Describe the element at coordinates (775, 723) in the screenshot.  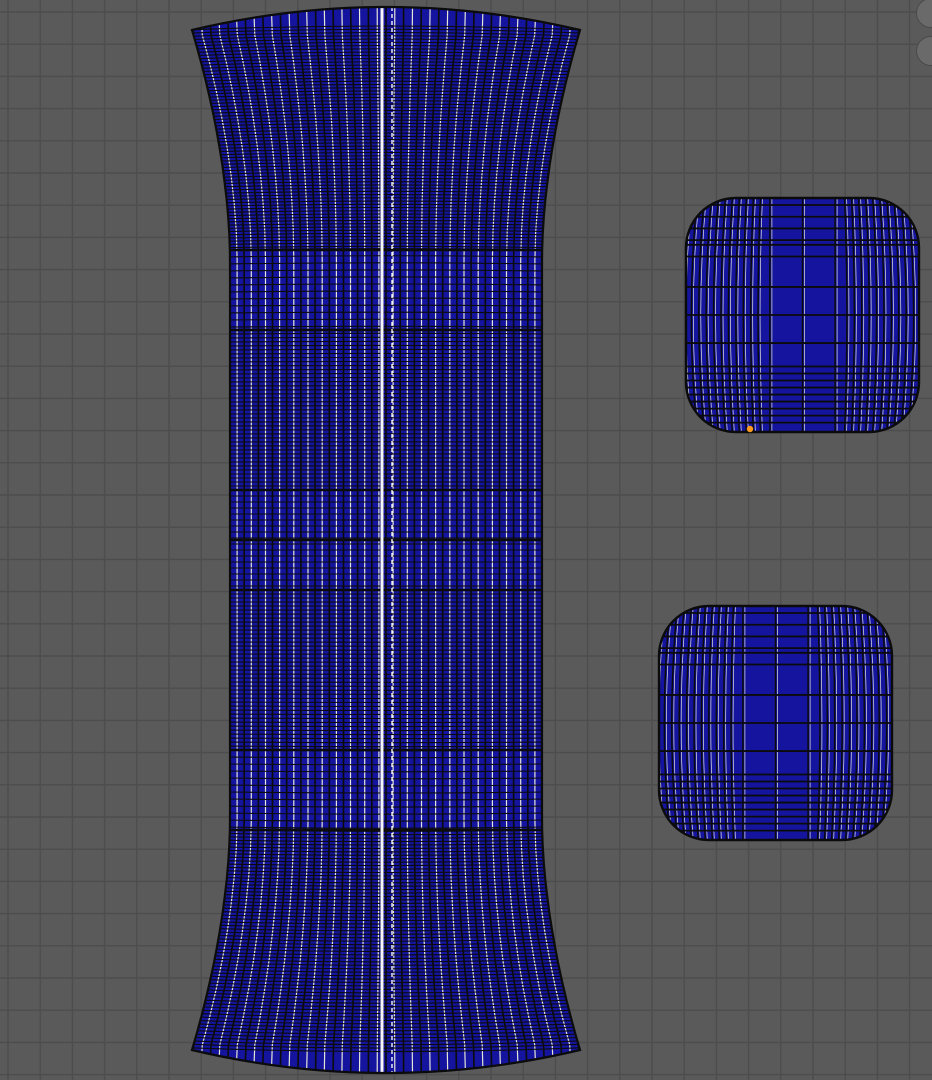
I see `cap-island-bottom` at that location.